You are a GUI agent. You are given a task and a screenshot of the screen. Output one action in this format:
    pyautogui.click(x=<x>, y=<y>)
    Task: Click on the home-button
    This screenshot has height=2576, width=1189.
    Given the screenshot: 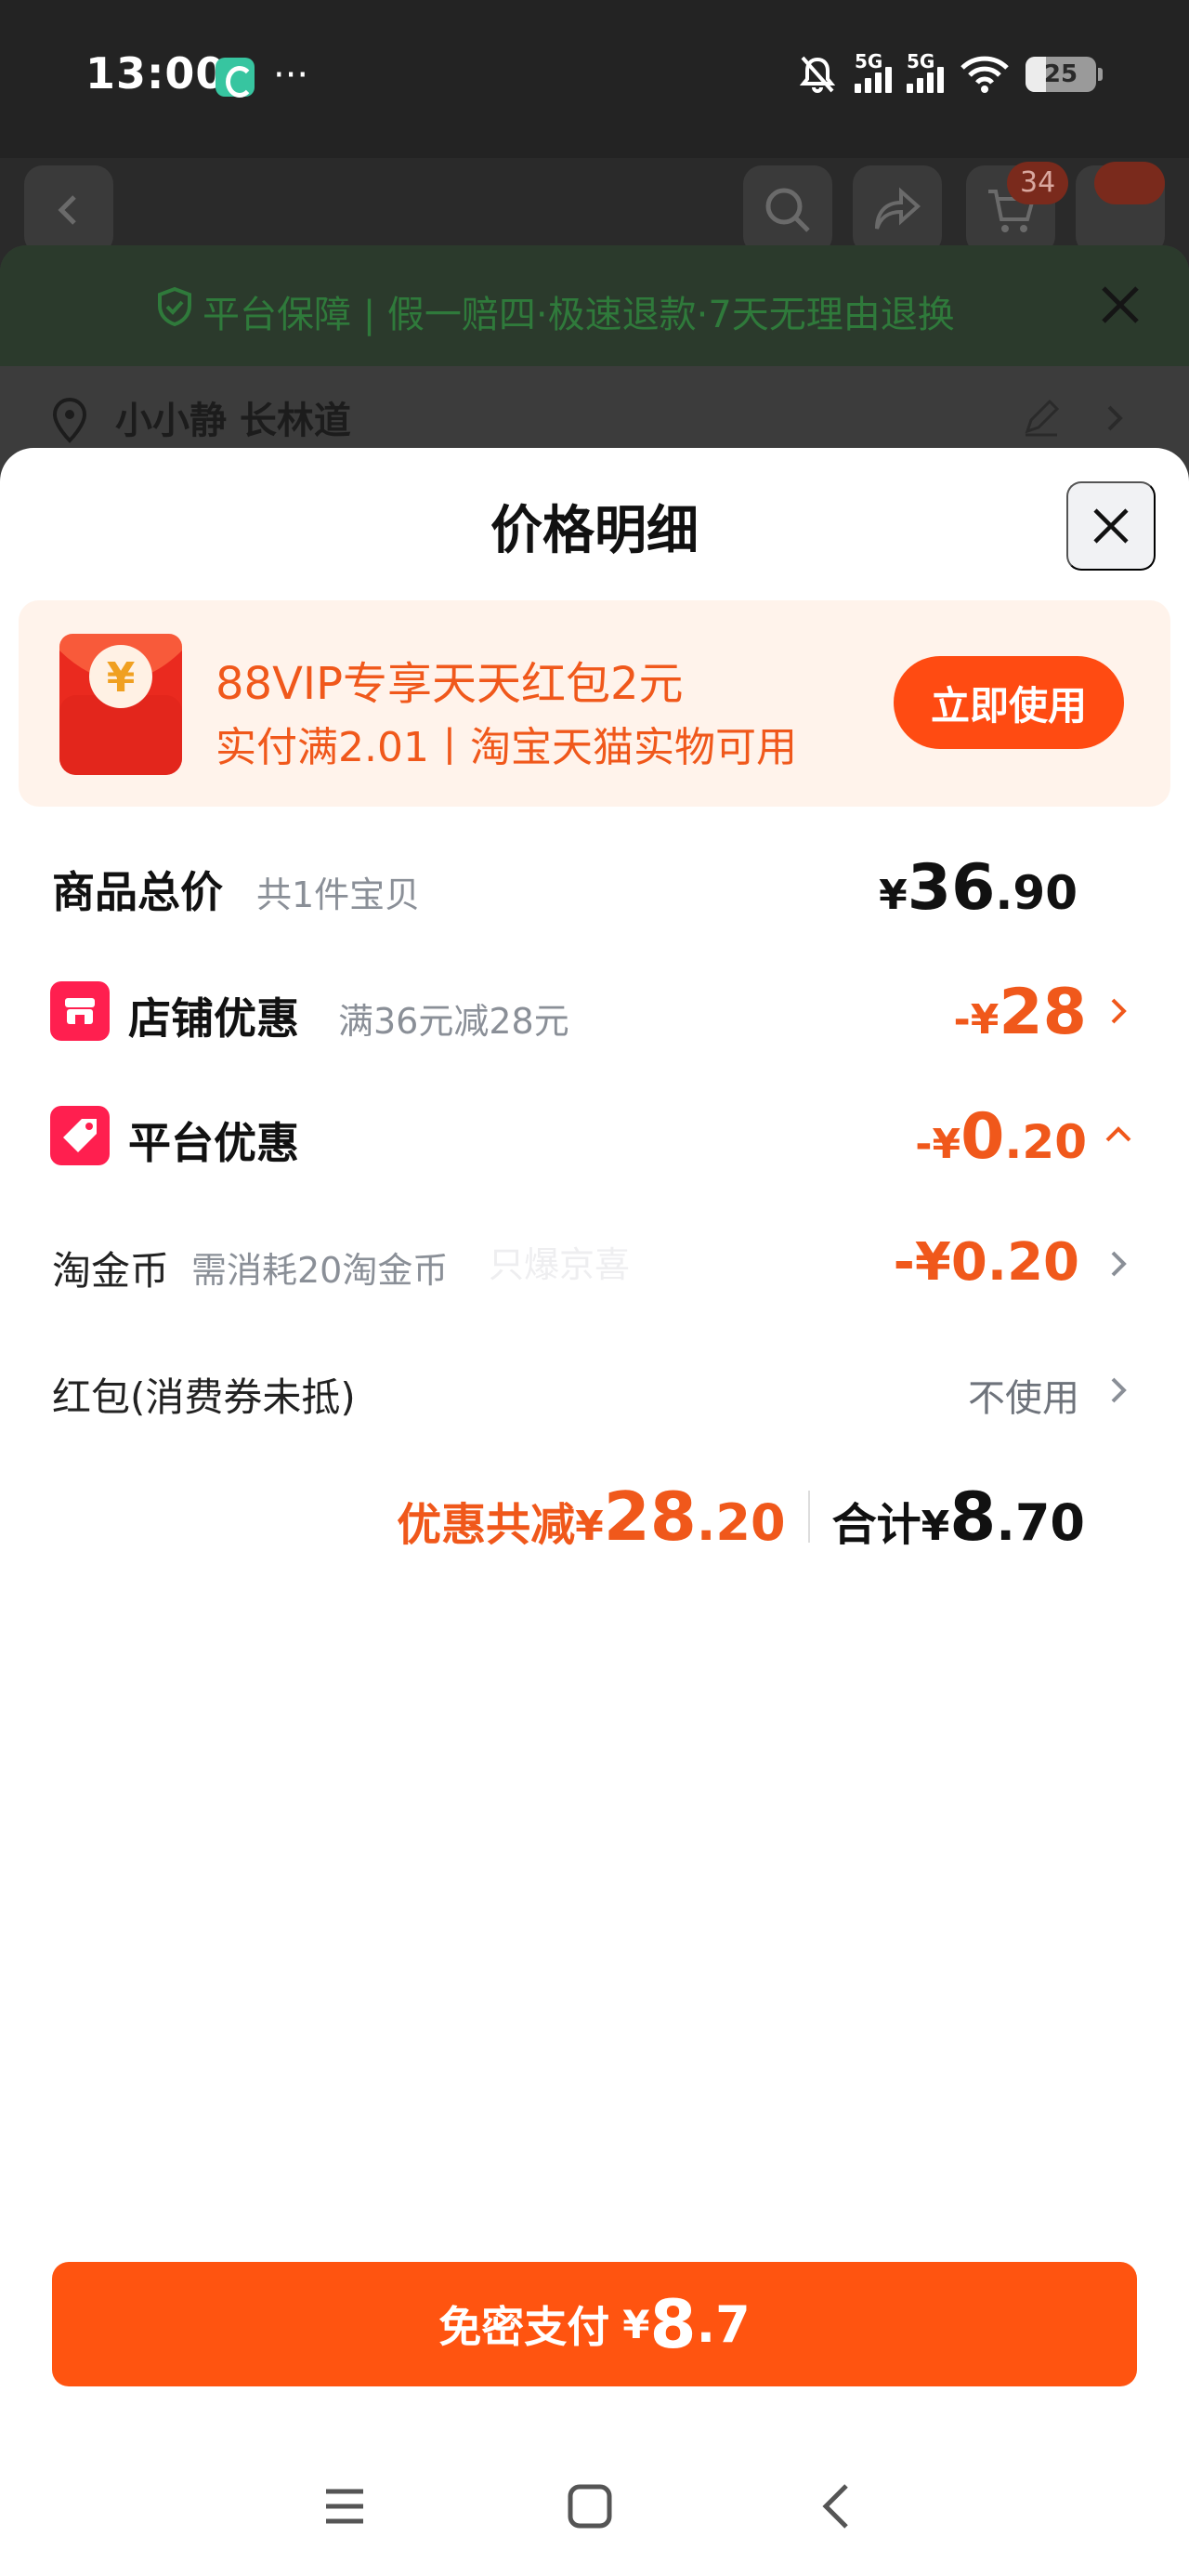 What is the action you would take?
    pyautogui.click(x=589, y=2506)
    